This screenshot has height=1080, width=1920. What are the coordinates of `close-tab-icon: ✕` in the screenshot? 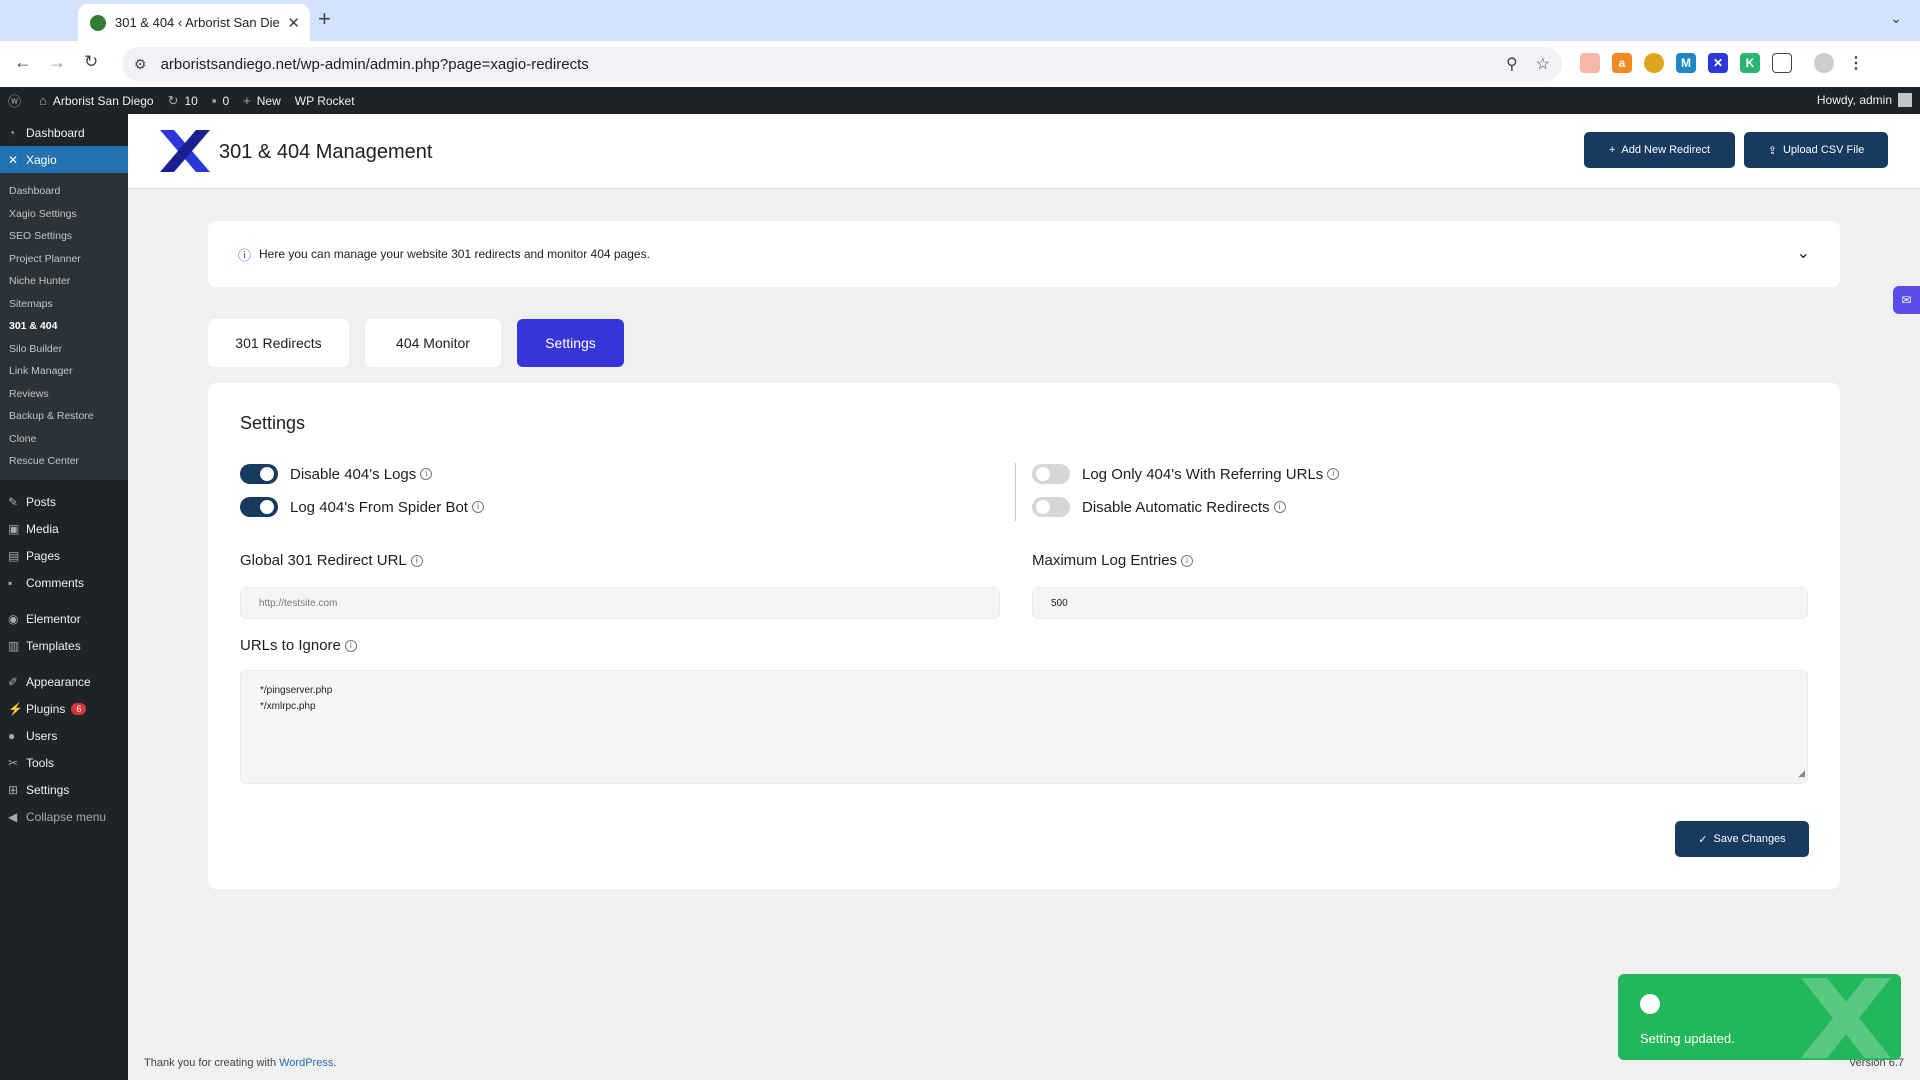 It's located at (293, 23).